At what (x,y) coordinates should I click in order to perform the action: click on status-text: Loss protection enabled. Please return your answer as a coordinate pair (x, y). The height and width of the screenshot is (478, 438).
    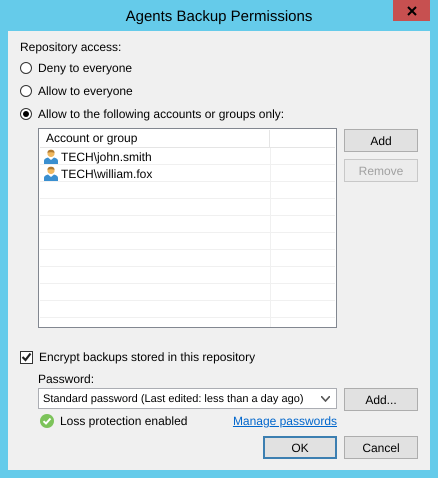
    Looking at the image, I should click on (124, 421).